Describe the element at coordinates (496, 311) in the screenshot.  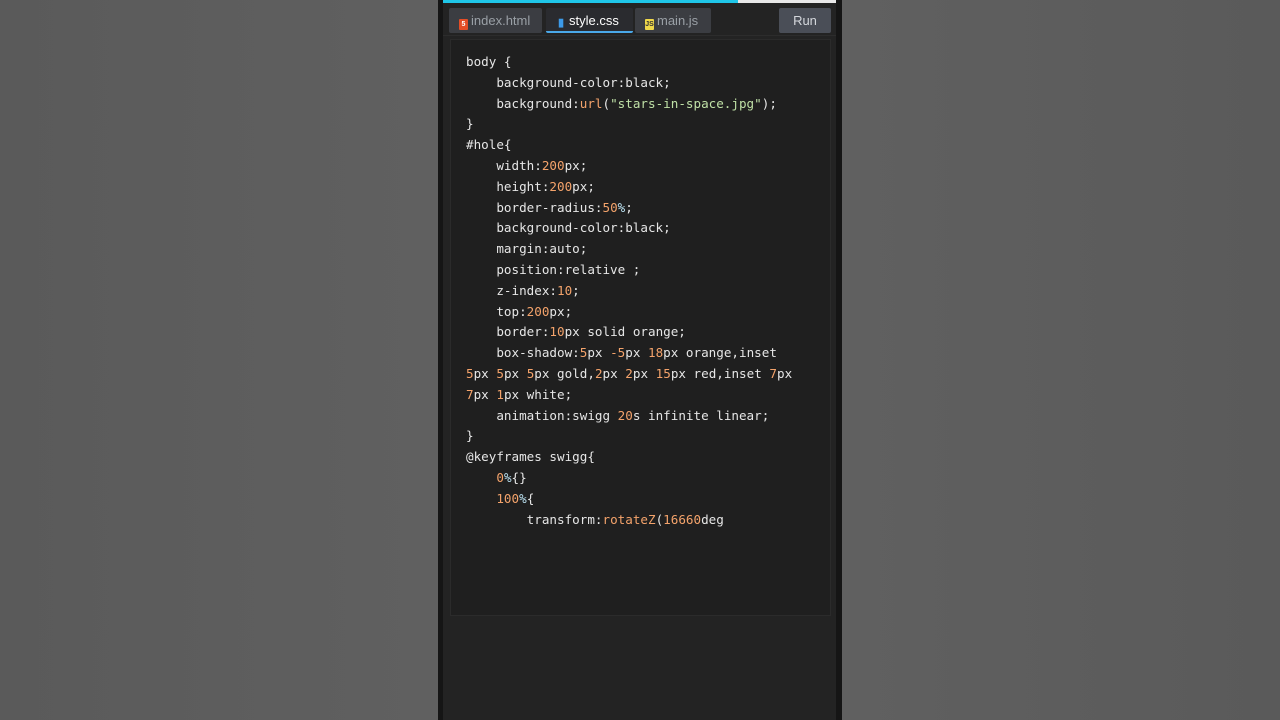
I see `code-token: top:` at that location.